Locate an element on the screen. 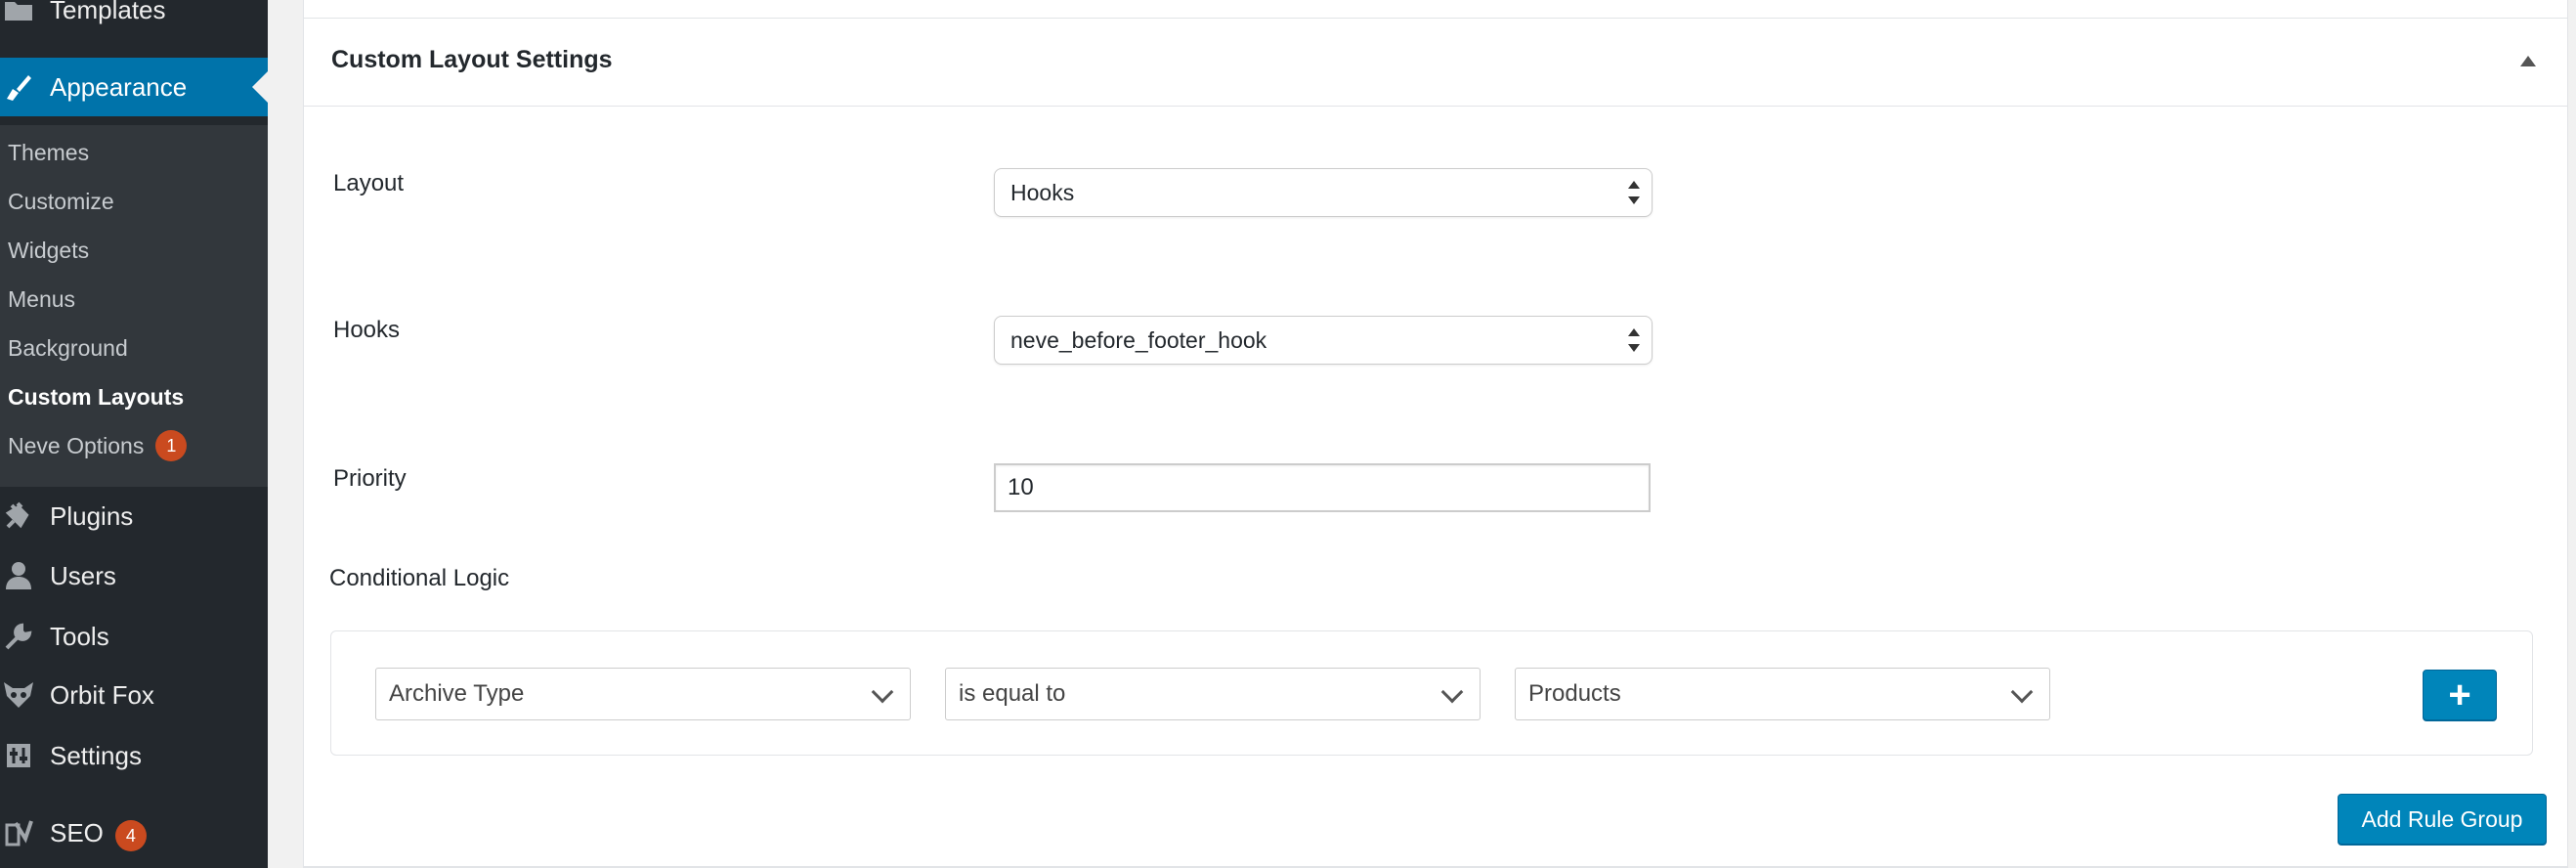 This screenshot has width=2576, height=868. plug-icon is located at coordinates (18, 516).